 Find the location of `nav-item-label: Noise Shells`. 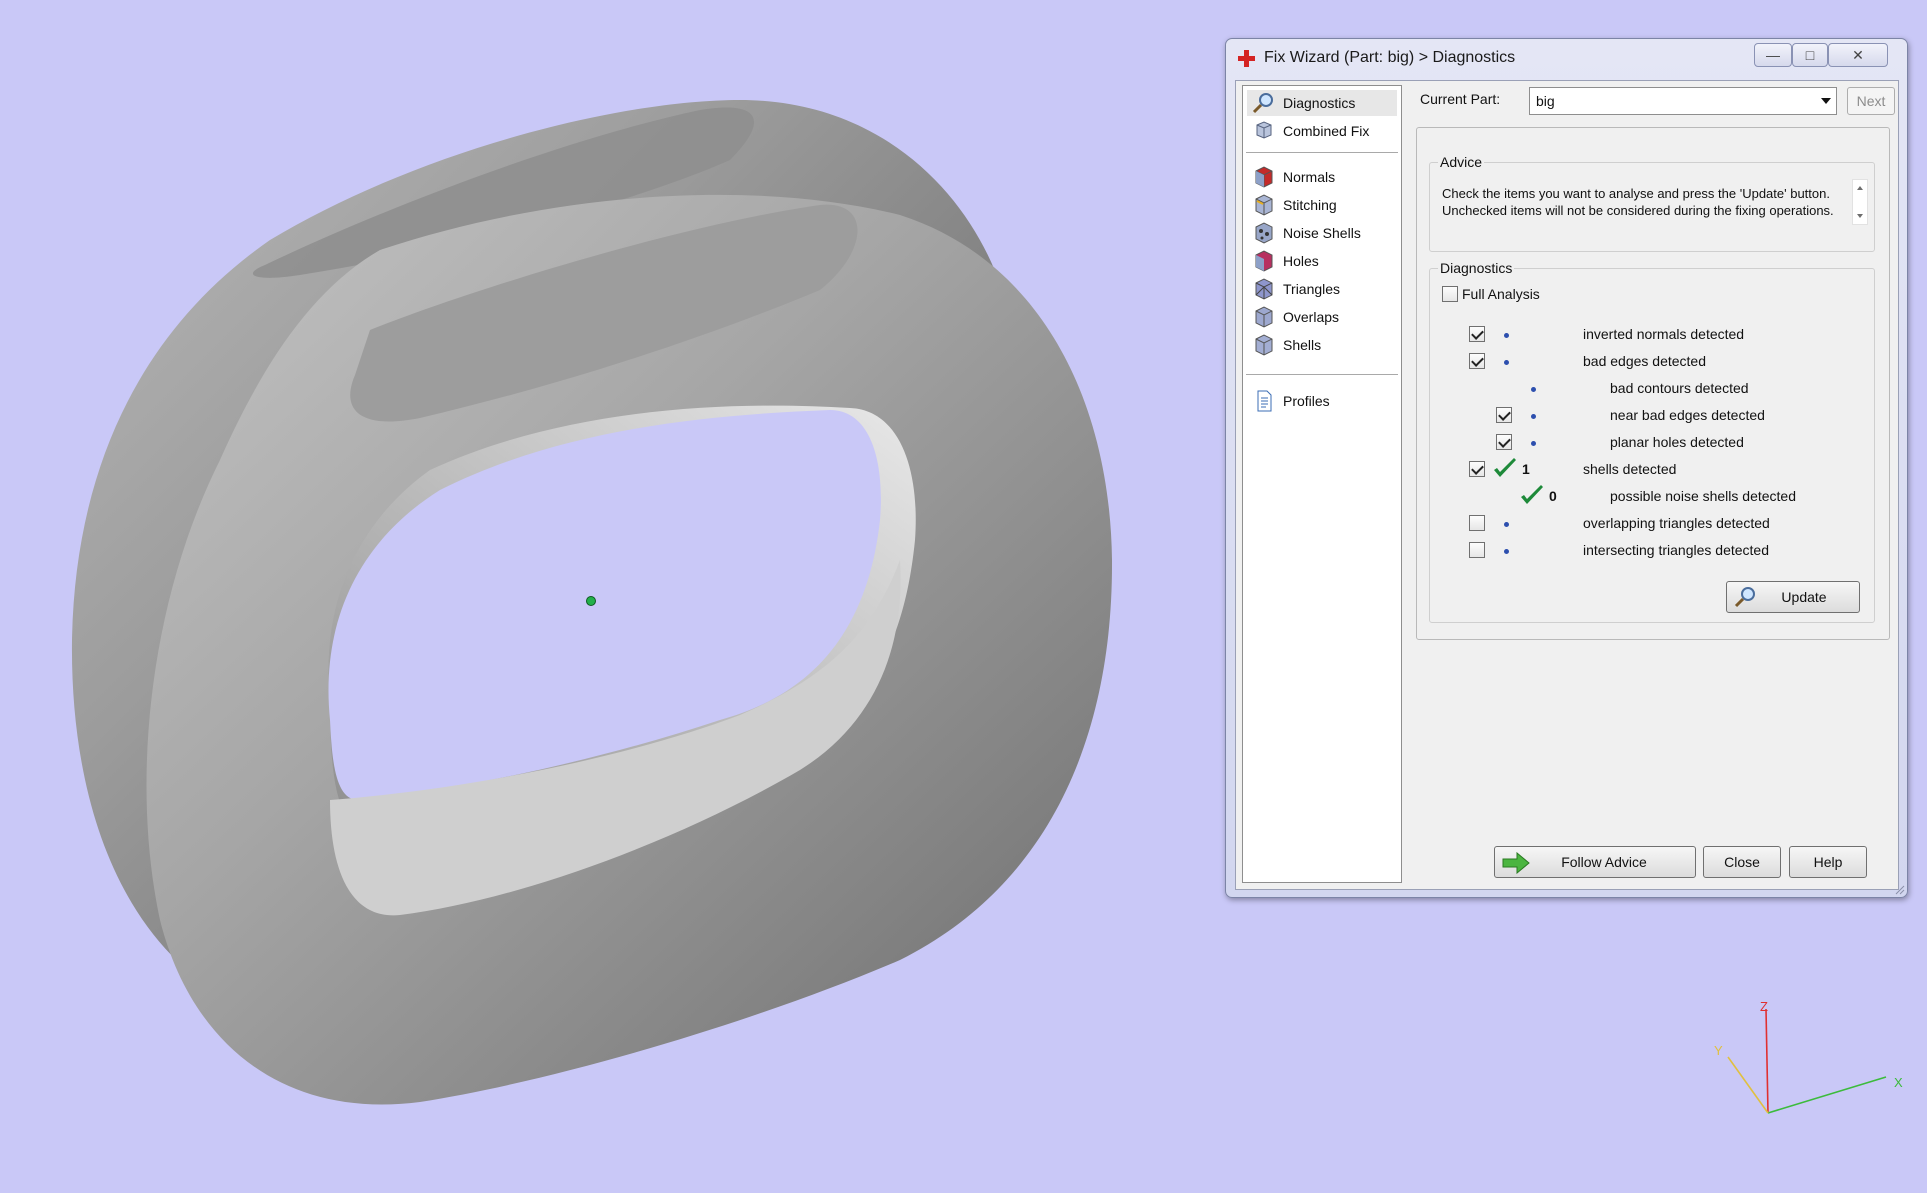

nav-item-label: Noise Shells is located at coordinates (1322, 233).